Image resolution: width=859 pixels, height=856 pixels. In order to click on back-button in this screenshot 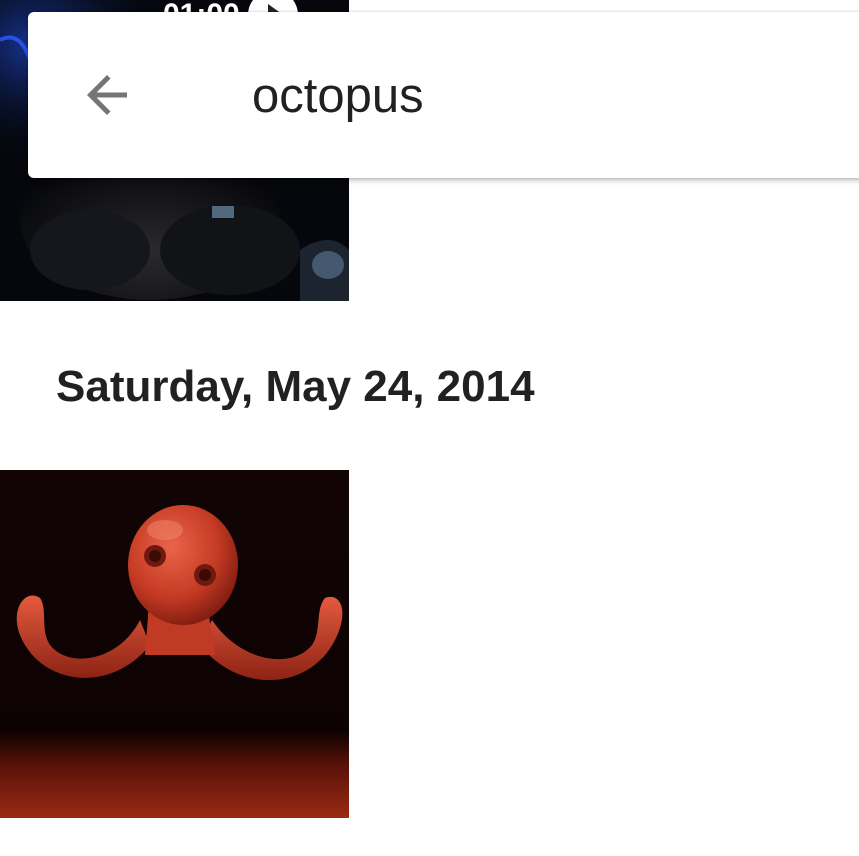, I will do `click(107, 95)`.